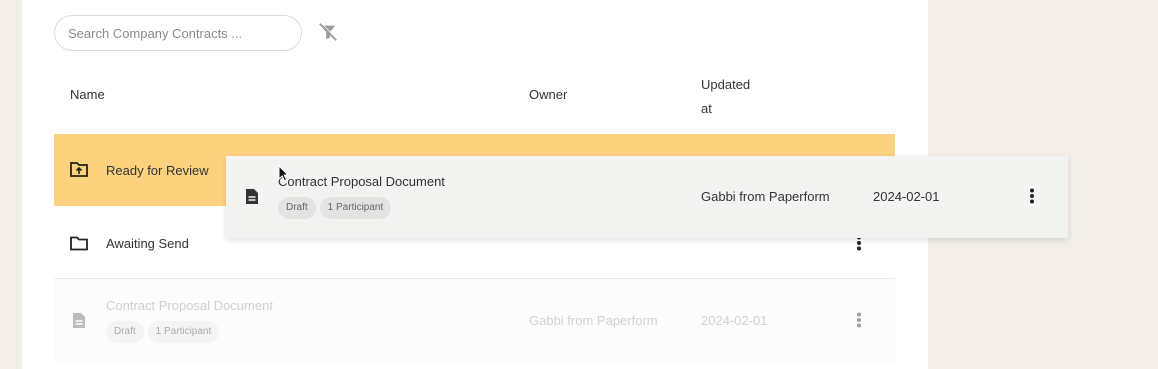  I want to click on folder-label: Awaiting Send, so click(147, 243).